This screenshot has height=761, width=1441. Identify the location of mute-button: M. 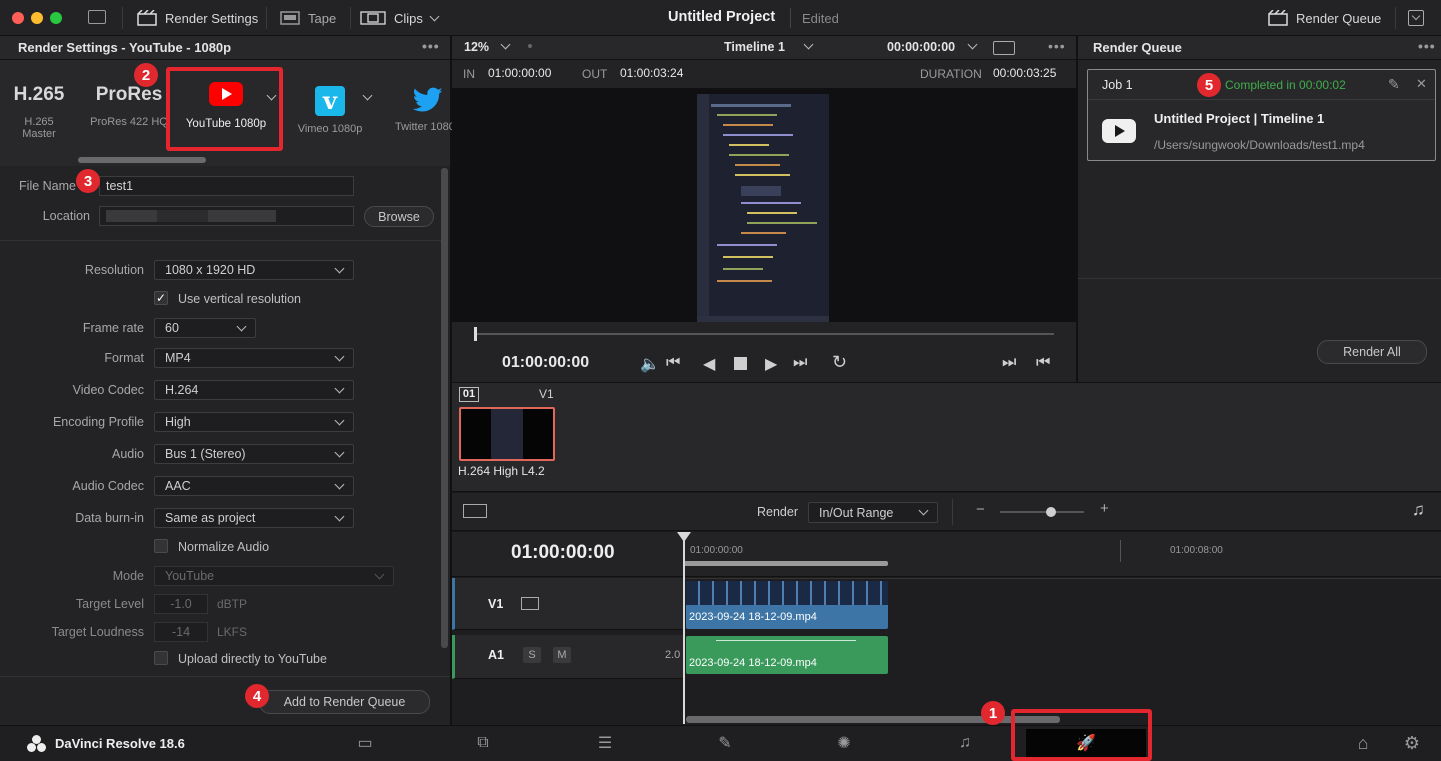
(562, 655).